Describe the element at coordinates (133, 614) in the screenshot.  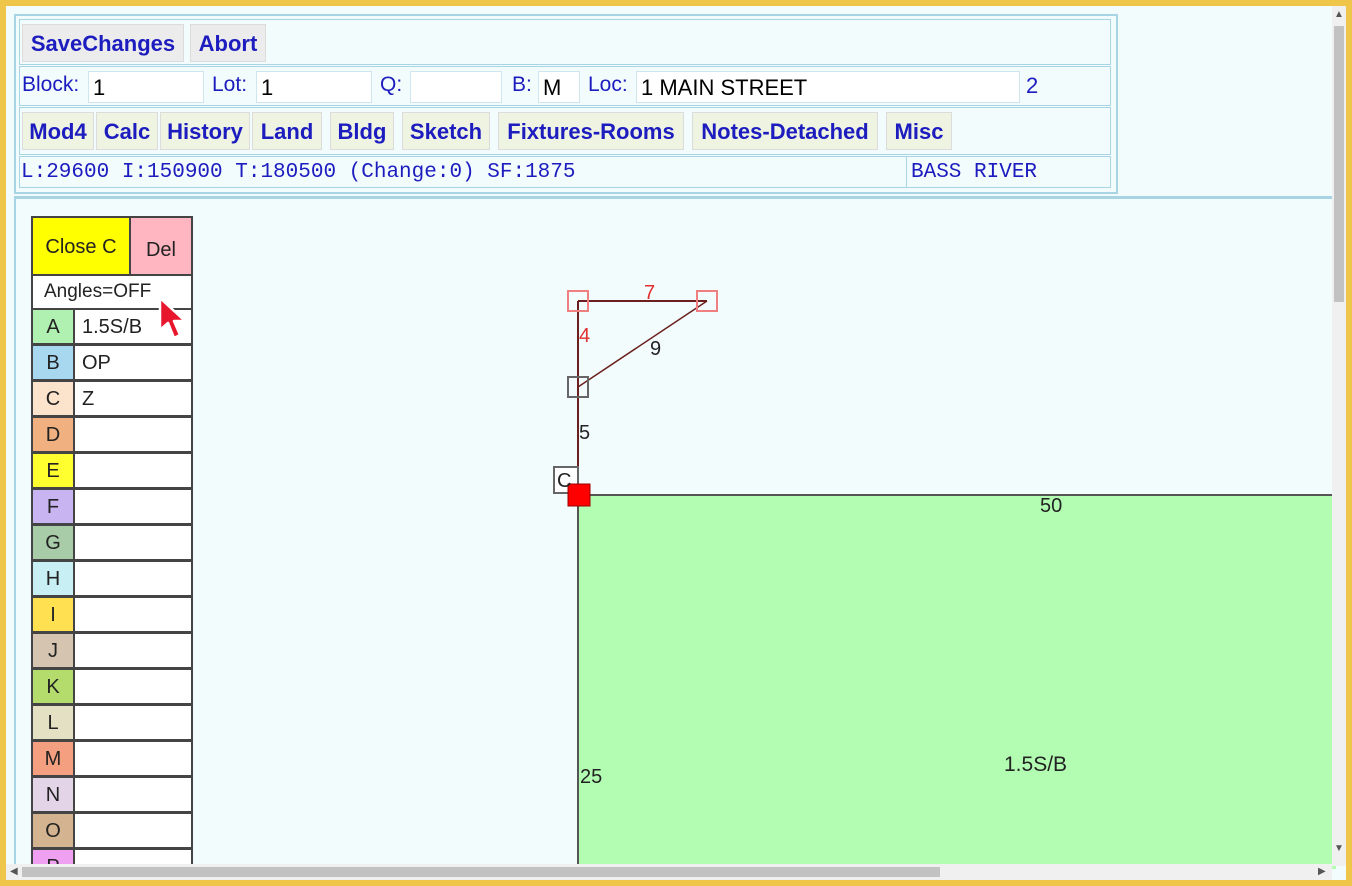
I see `palette-code-i` at that location.